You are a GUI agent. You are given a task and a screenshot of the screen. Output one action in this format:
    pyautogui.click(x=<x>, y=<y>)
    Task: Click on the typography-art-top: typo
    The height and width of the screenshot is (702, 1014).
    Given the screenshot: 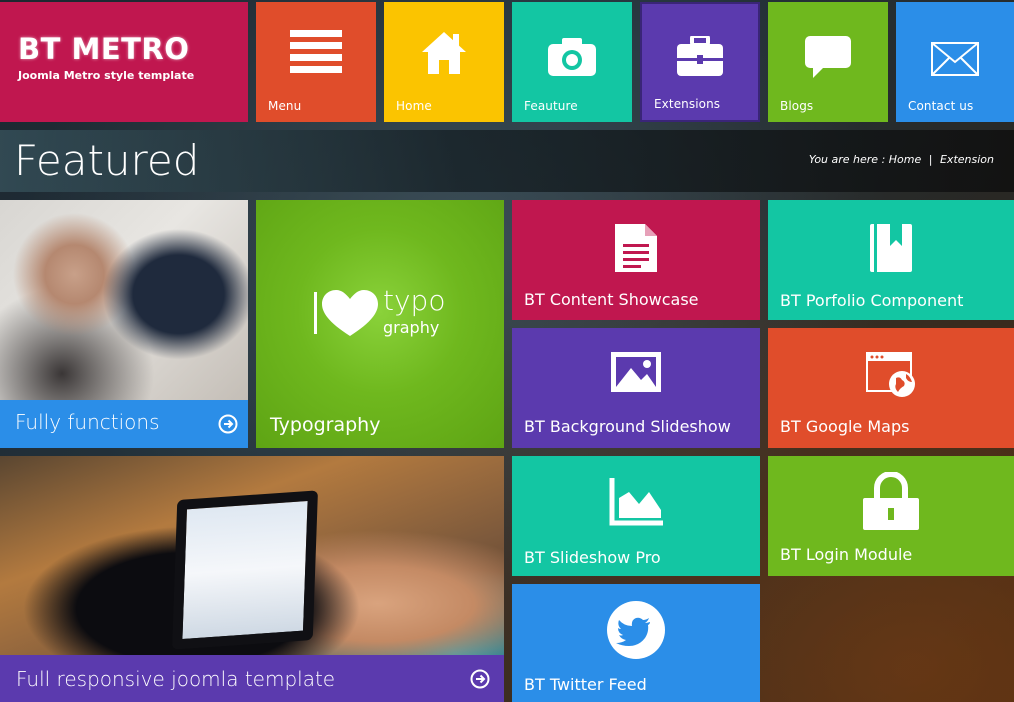 What is the action you would take?
    pyautogui.click(x=414, y=300)
    